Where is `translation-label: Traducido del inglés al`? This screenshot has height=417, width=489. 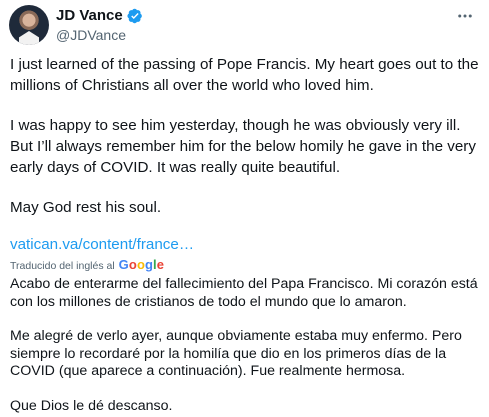
translation-label: Traducido del inglés al is located at coordinates (62, 266).